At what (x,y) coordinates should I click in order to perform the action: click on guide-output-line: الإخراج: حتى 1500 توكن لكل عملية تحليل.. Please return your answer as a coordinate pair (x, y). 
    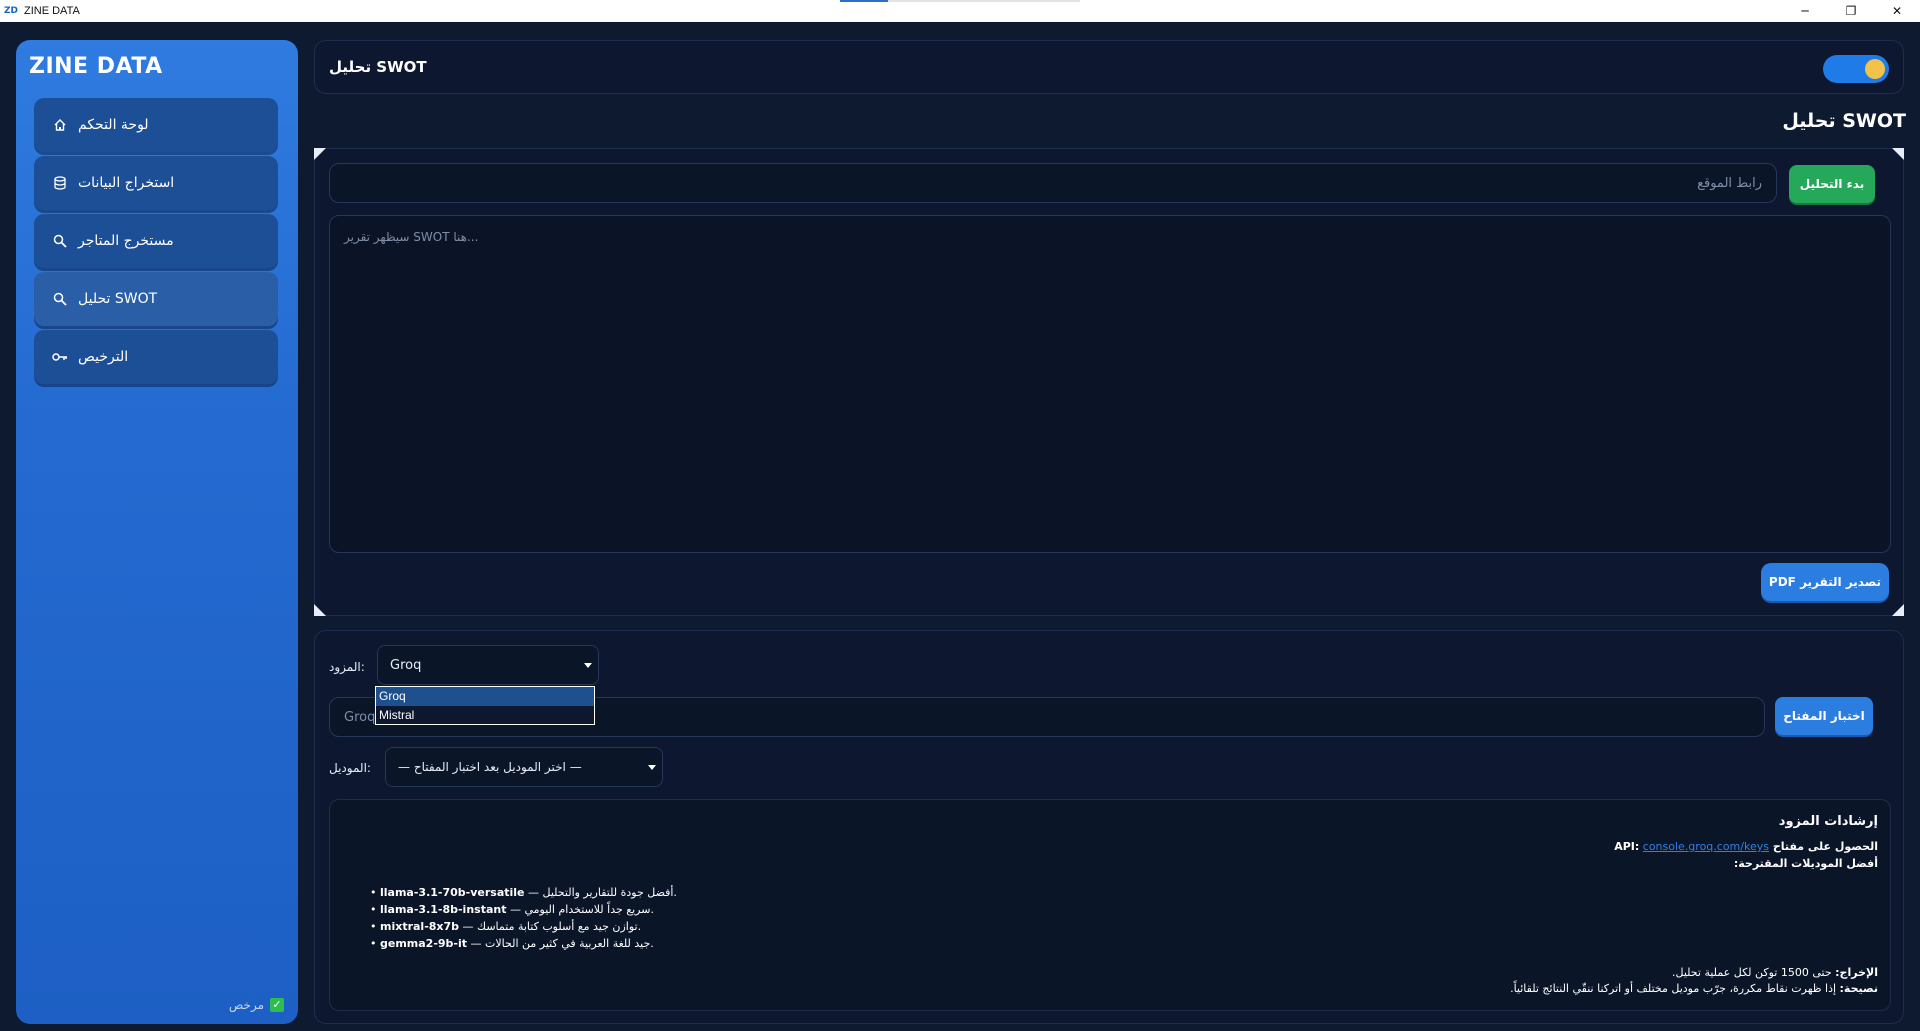
    Looking at the image, I should click on (1775, 972).